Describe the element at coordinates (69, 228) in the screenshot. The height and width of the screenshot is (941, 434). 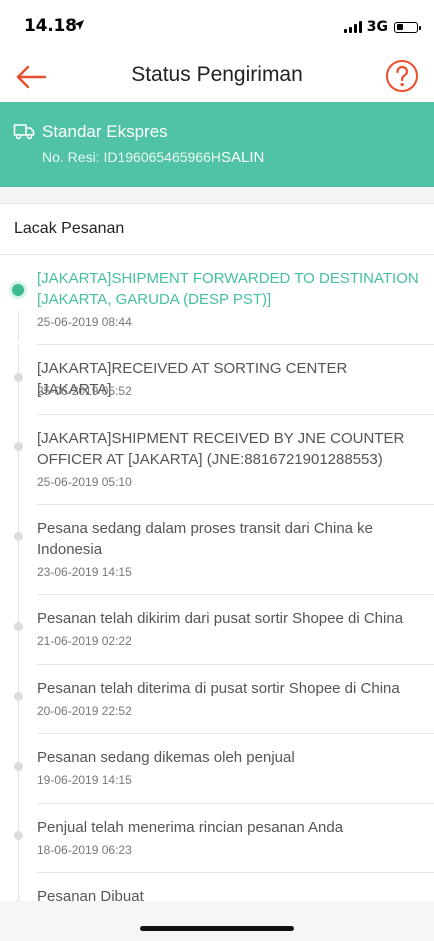
I see `tracking-header-label: Lacak Pesanan` at that location.